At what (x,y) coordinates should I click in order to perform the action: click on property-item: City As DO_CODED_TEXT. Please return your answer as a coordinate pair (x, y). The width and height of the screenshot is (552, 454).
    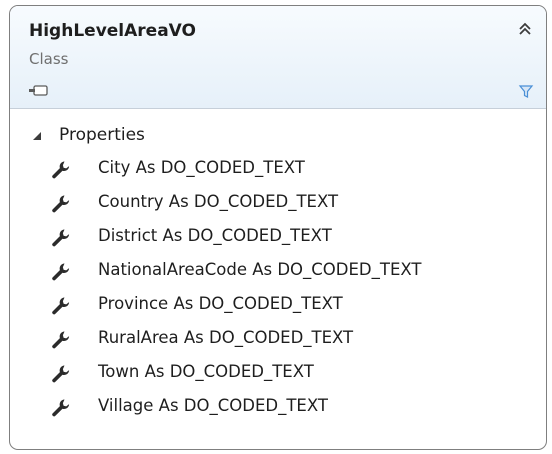
    Looking at the image, I should click on (278, 173).